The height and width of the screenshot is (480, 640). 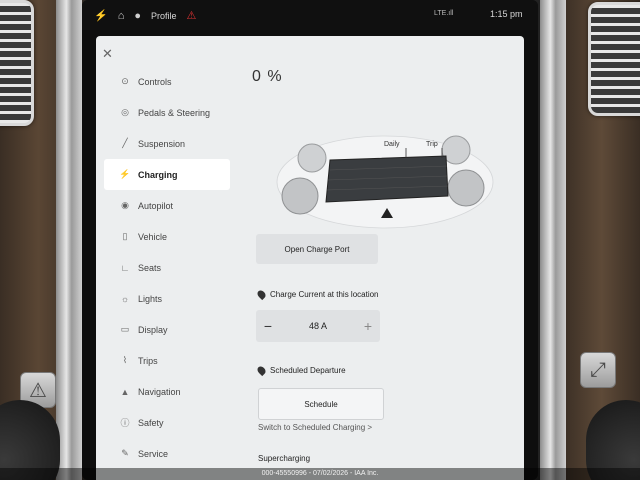 What do you see at coordinates (164, 16) in the screenshot?
I see `profile-label: Profile` at bounding box center [164, 16].